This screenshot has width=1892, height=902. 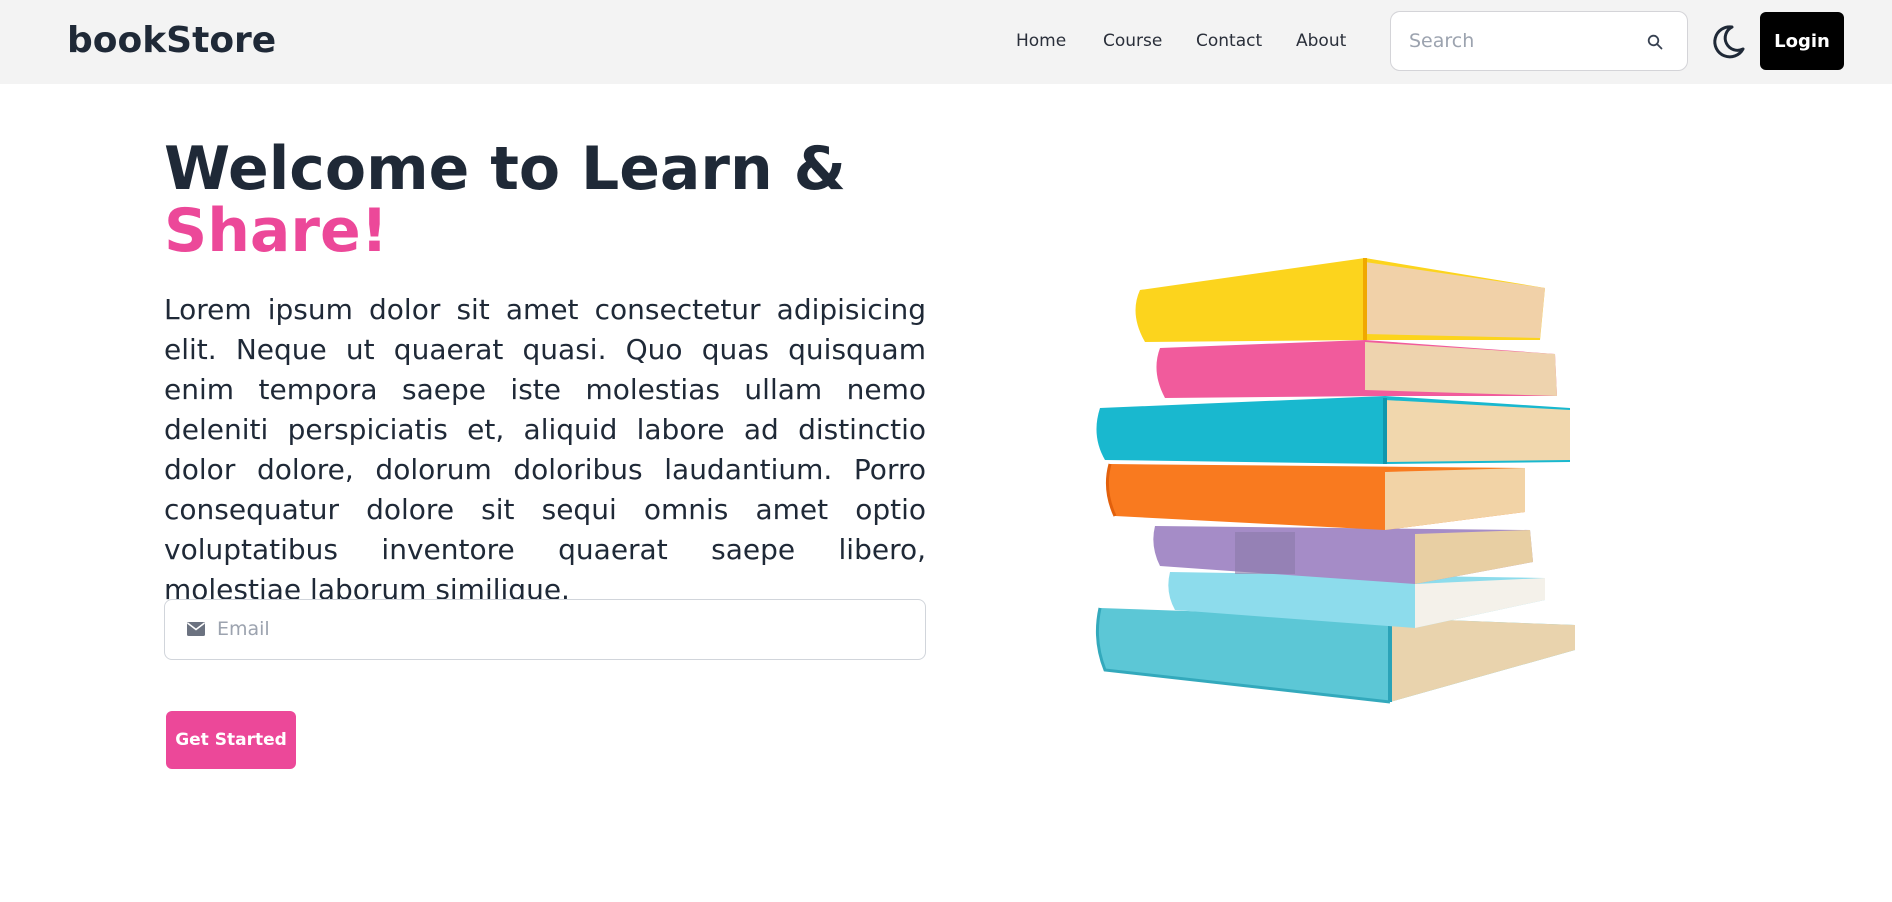 What do you see at coordinates (1335, 655) in the screenshot?
I see `book-teal-bottom` at bounding box center [1335, 655].